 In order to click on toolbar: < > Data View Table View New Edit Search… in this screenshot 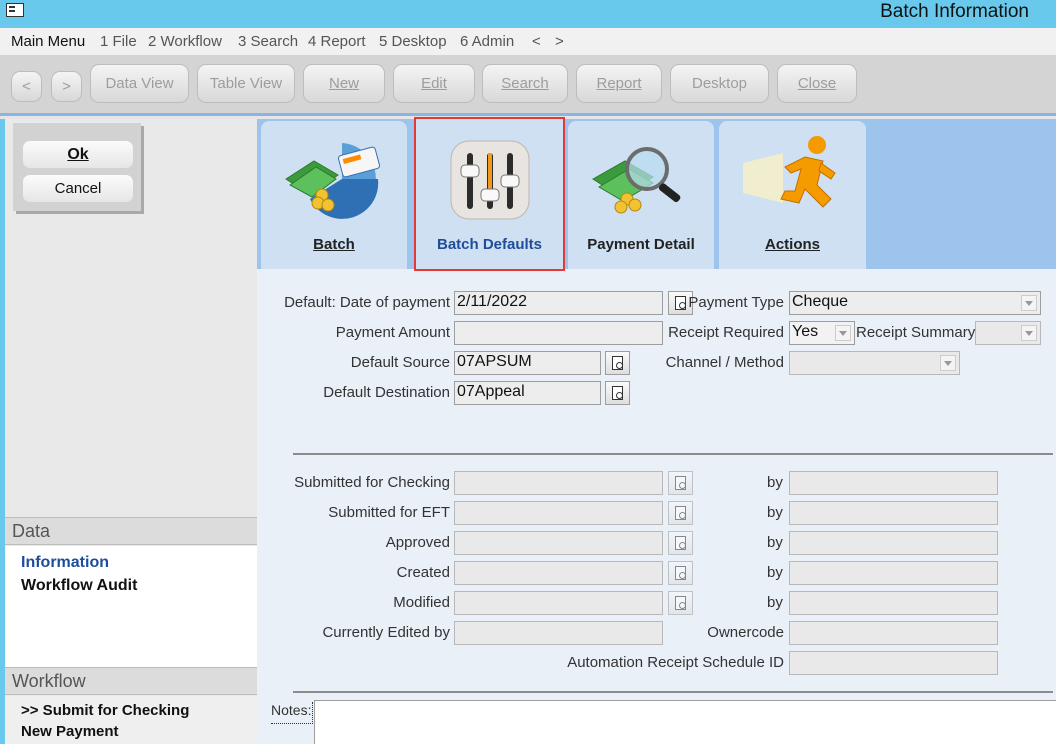, I will do `click(528, 85)`.